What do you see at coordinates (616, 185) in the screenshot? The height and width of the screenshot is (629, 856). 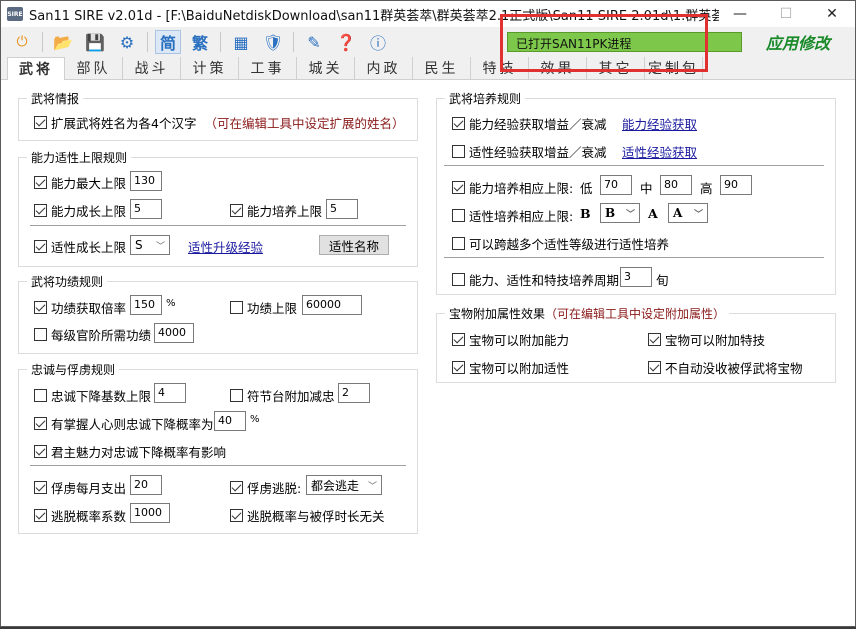 I see `low-input: 70` at bounding box center [616, 185].